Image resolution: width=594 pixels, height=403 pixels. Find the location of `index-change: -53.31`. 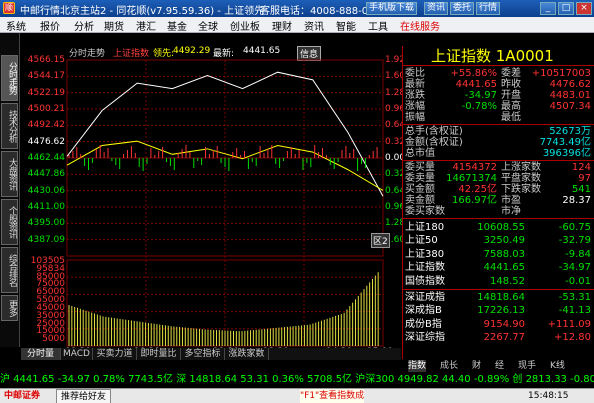

index-change: -53.31 is located at coordinates (574, 297).